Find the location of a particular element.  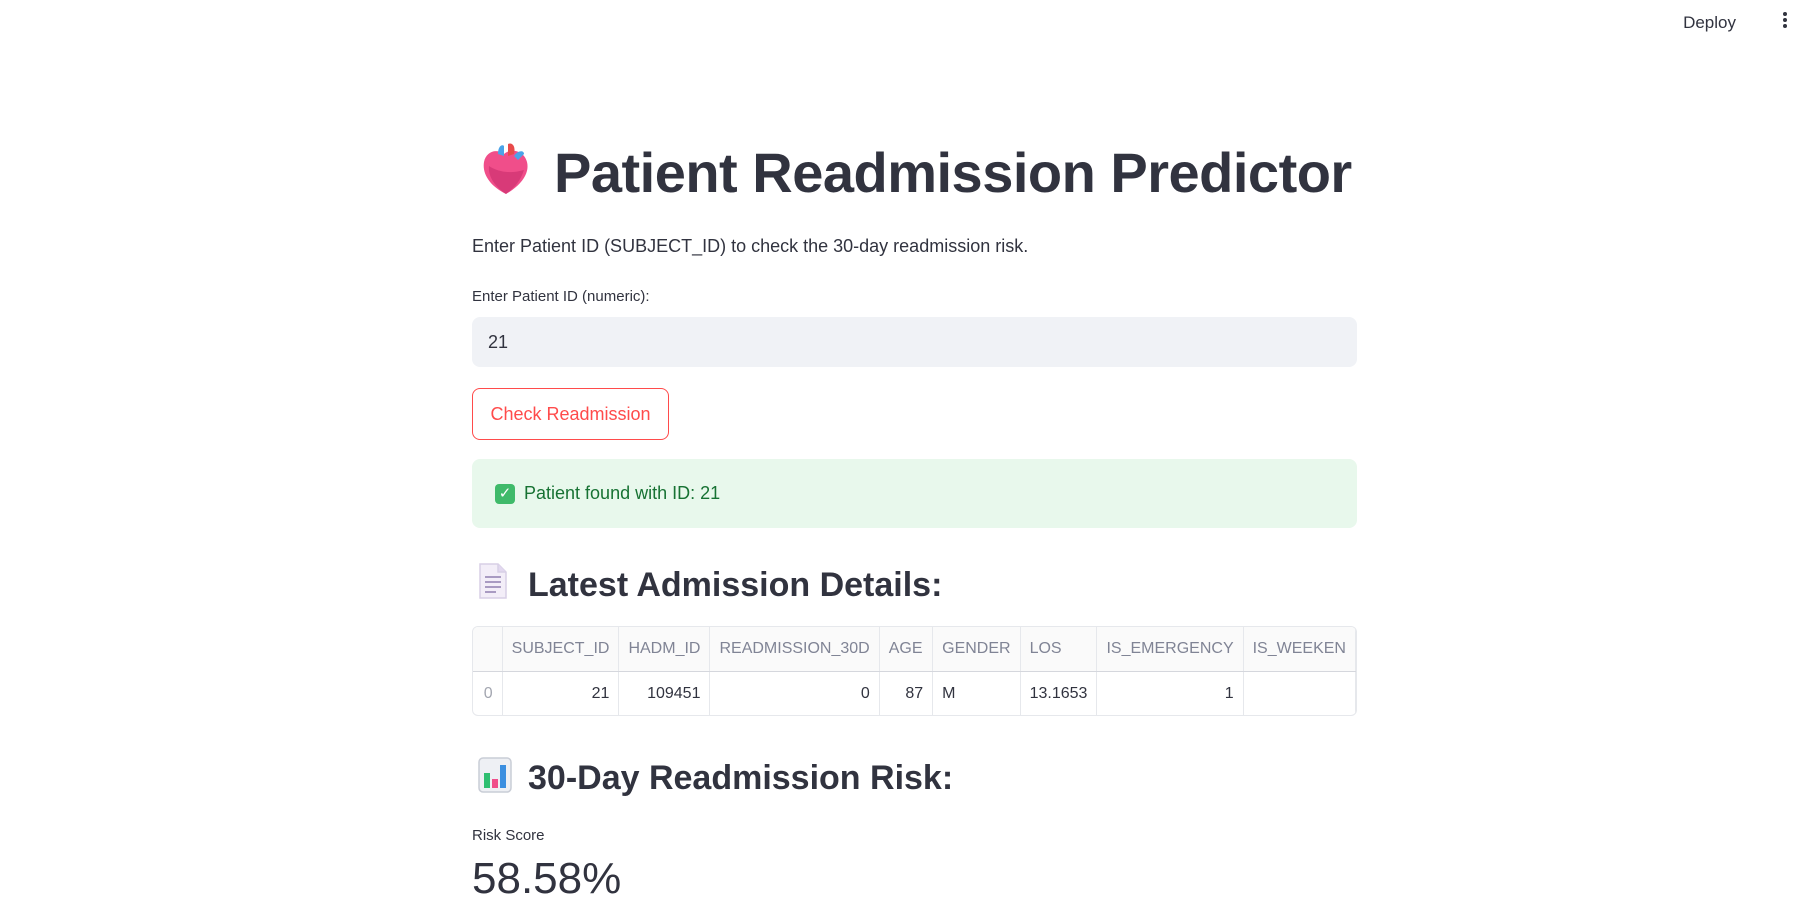

column-header: LOS is located at coordinates (1059, 649).